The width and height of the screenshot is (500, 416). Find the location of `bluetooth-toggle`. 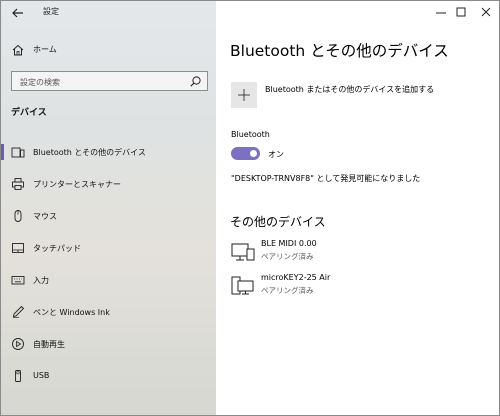

bluetooth-toggle is located at coordinates (245, 153).